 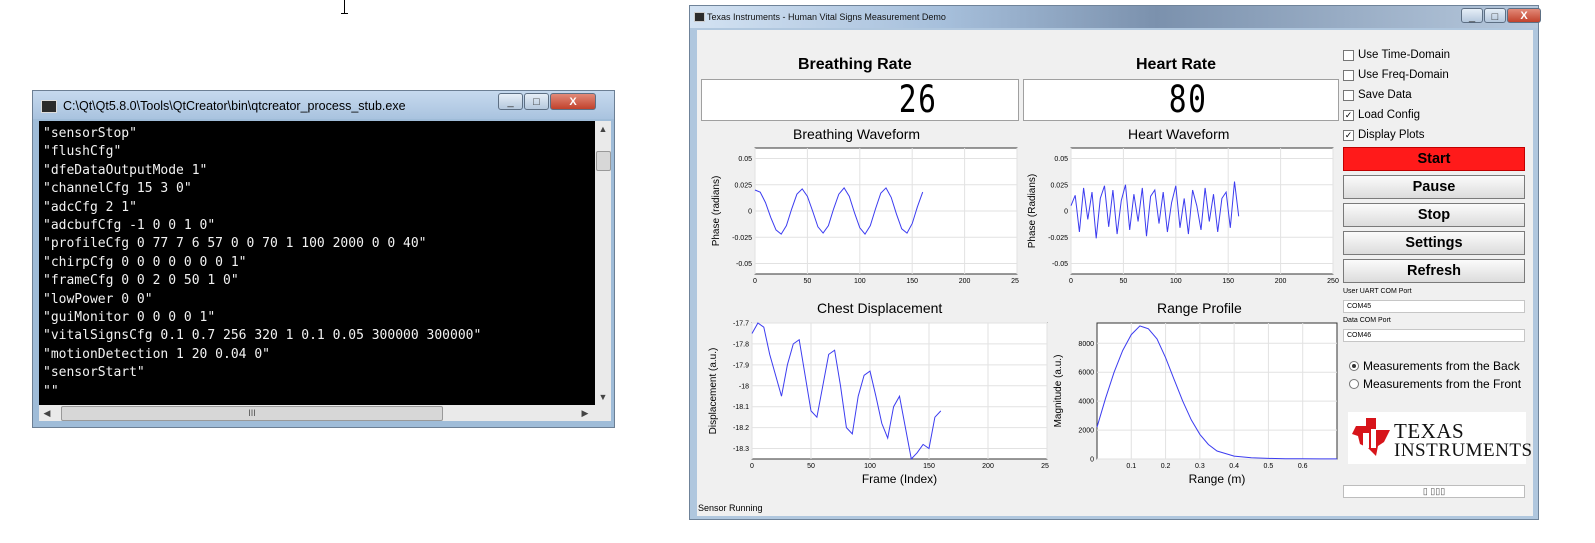 I want to click on console-close-button: X, so click(x=573, y=101).